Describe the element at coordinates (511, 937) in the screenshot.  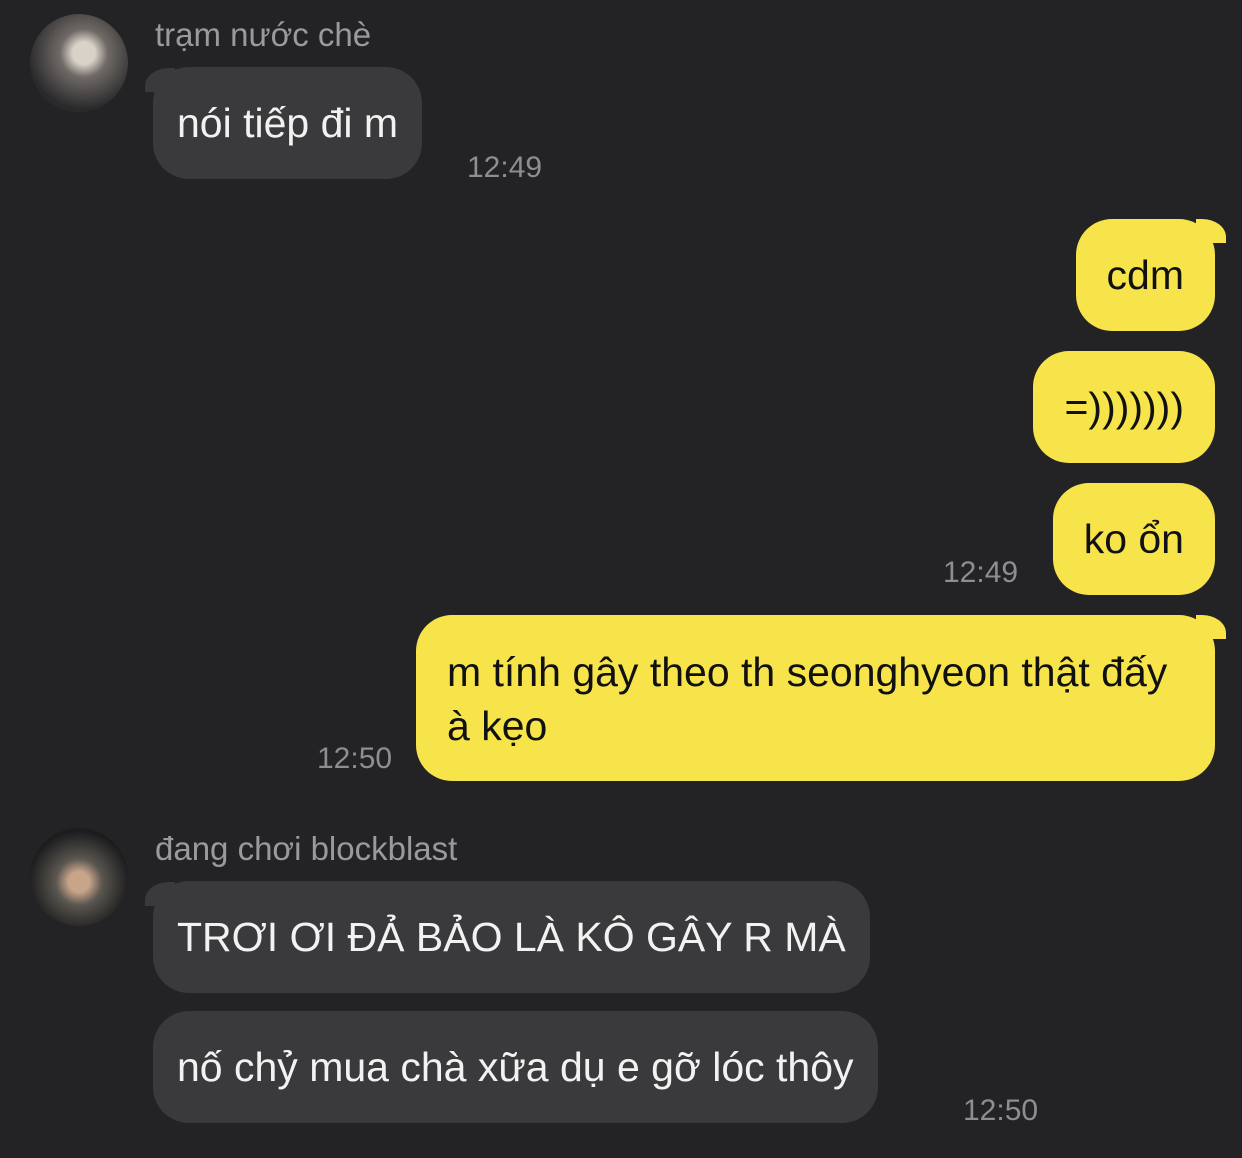
I see `incoming-message-bubble: TRƠI ƠI ĐẢ BẢO LÀ KÔ GÂY R MÀ` at that location.